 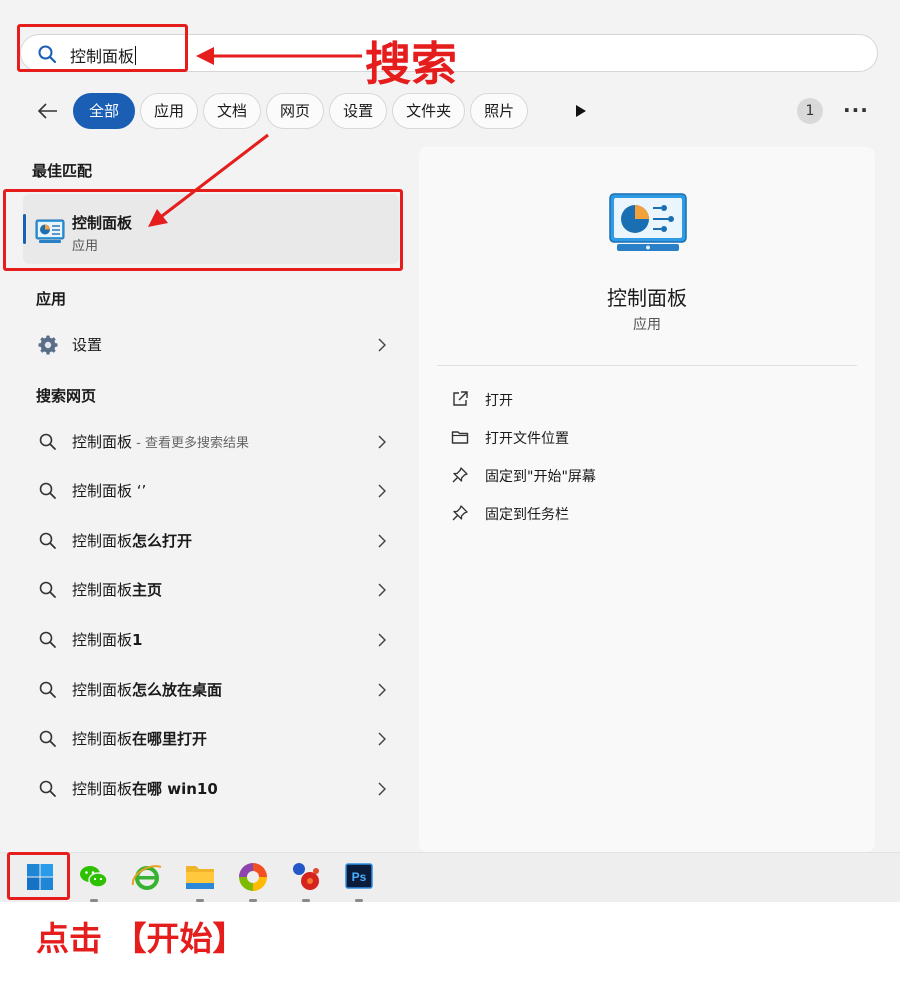 What do you see at coordinates (212, 541) in the screenshot?
I see `web-suggestion-item: 控制面板怎么打开` at bounding box center [212, 541].